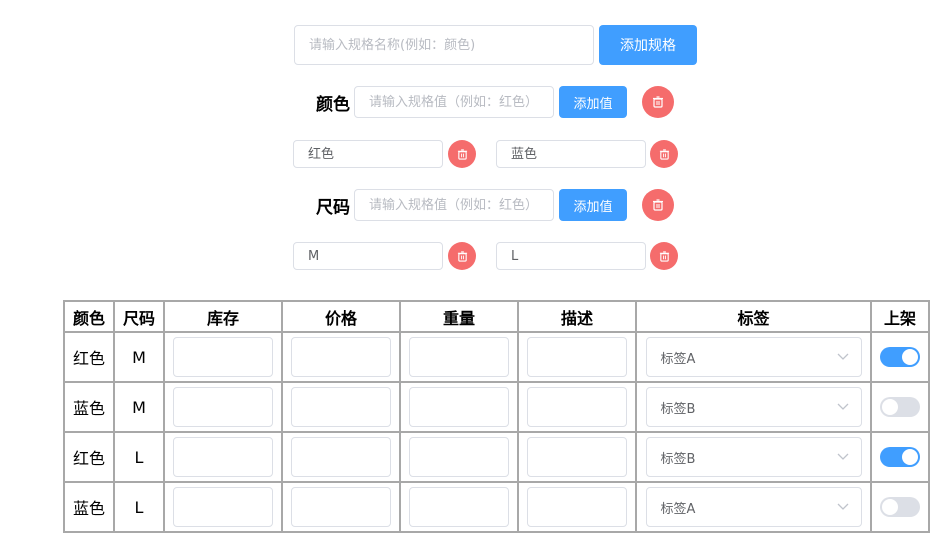 This screenshot has width=945, height=557. I want to click on column-header: 价格, so click(341, 316).